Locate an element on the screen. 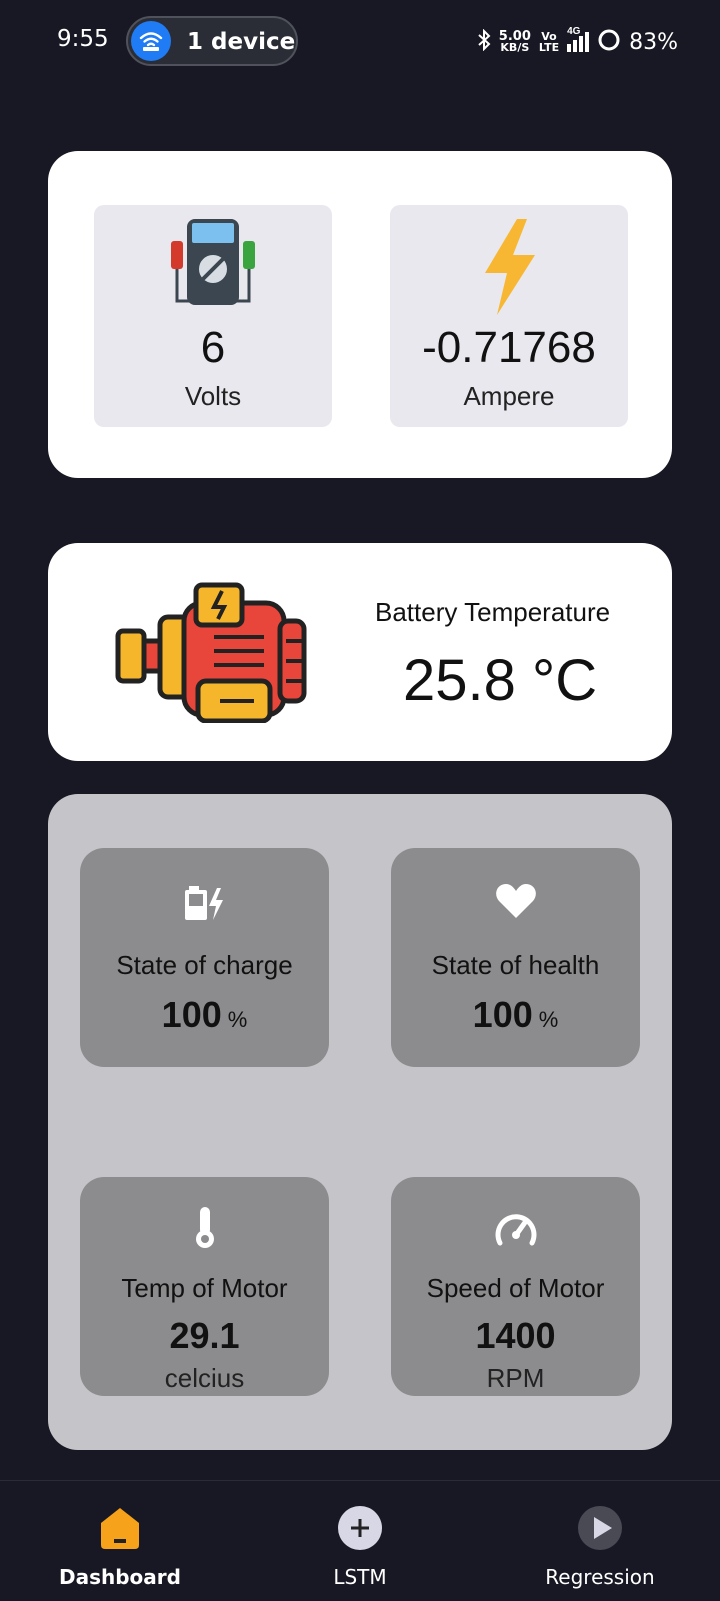 The height and width of the screenshot is (1601, 720). nav-lstm: LSTM is located at coordinates (360, 1541).